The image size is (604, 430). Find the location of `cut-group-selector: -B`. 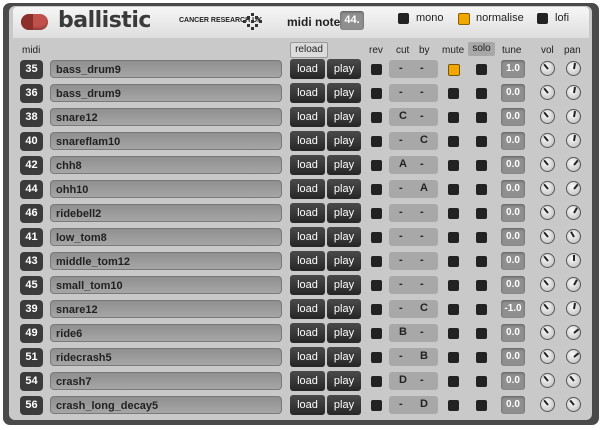

cut-group-selector: -B is located at coordinates (413, 357).